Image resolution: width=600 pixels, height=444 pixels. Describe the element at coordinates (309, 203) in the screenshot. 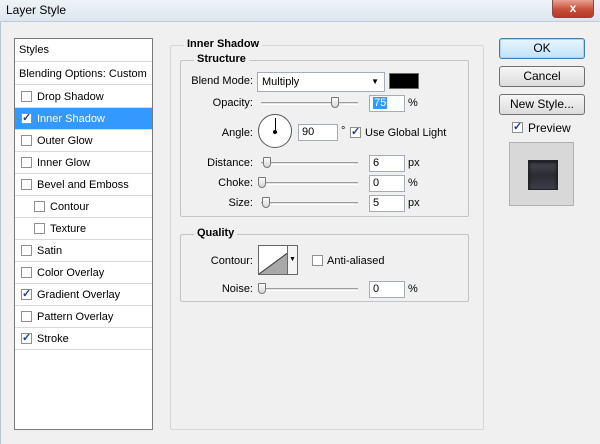

I see `size-slider-track` at that location.